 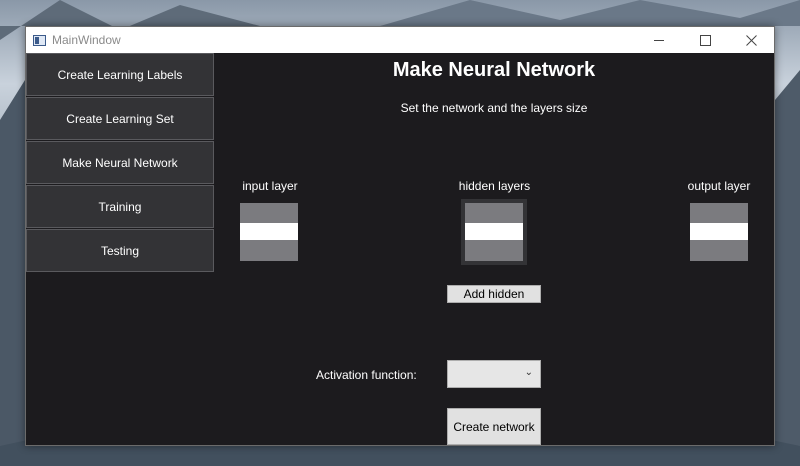 I want to click on input-layer-label: input layer, so click(x=270, y=186).